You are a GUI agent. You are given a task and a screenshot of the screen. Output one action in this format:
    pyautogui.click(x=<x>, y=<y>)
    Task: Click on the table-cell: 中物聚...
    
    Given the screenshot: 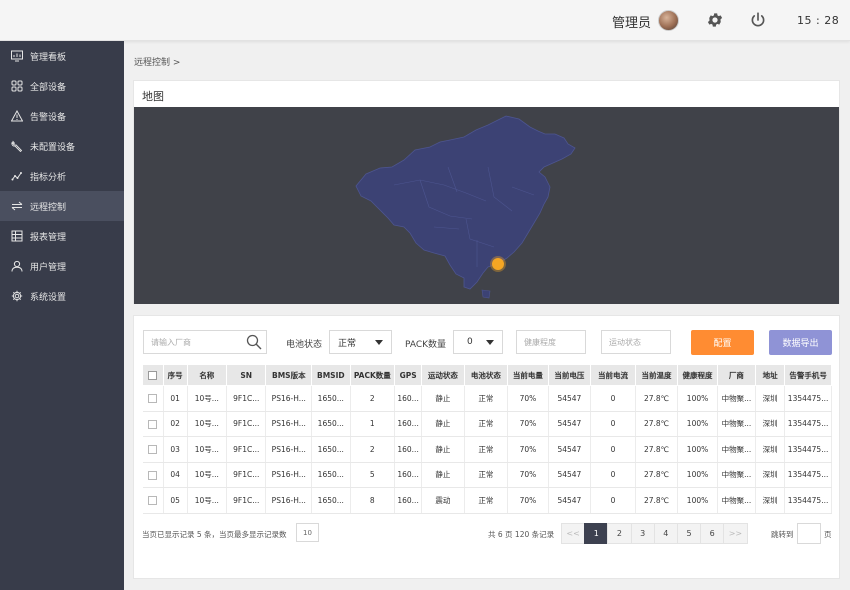 What is the action you would take?
    pyautogui.click(x=737, y=475)
    